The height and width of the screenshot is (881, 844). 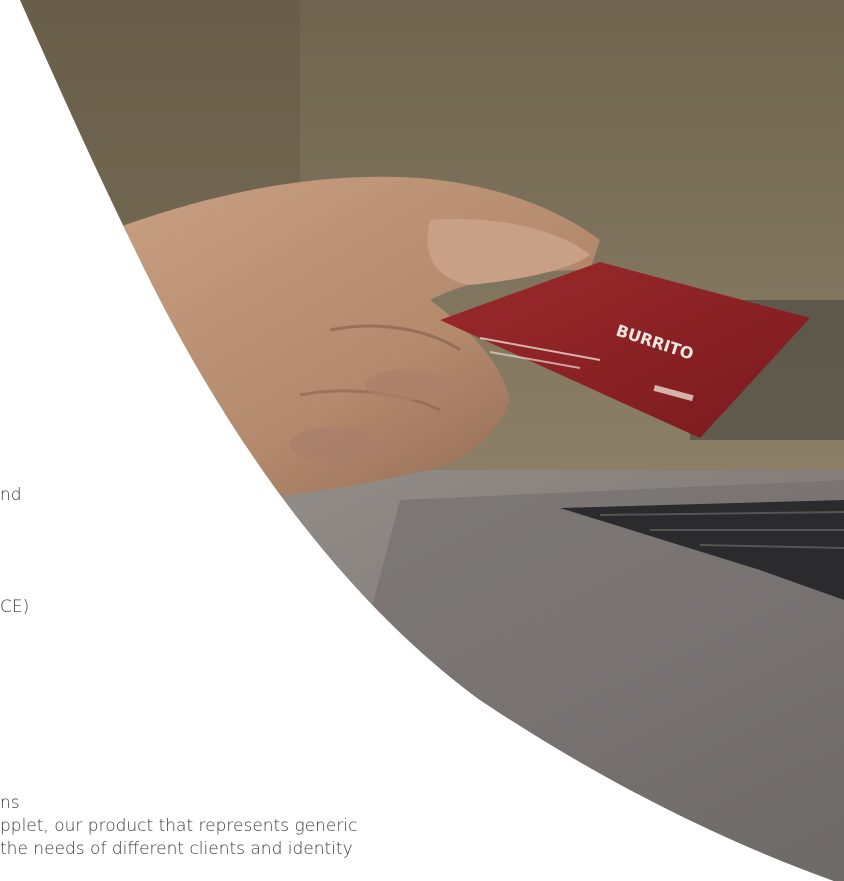 I want to click on body-text-line-2: CE), so click(x=15, y=607).